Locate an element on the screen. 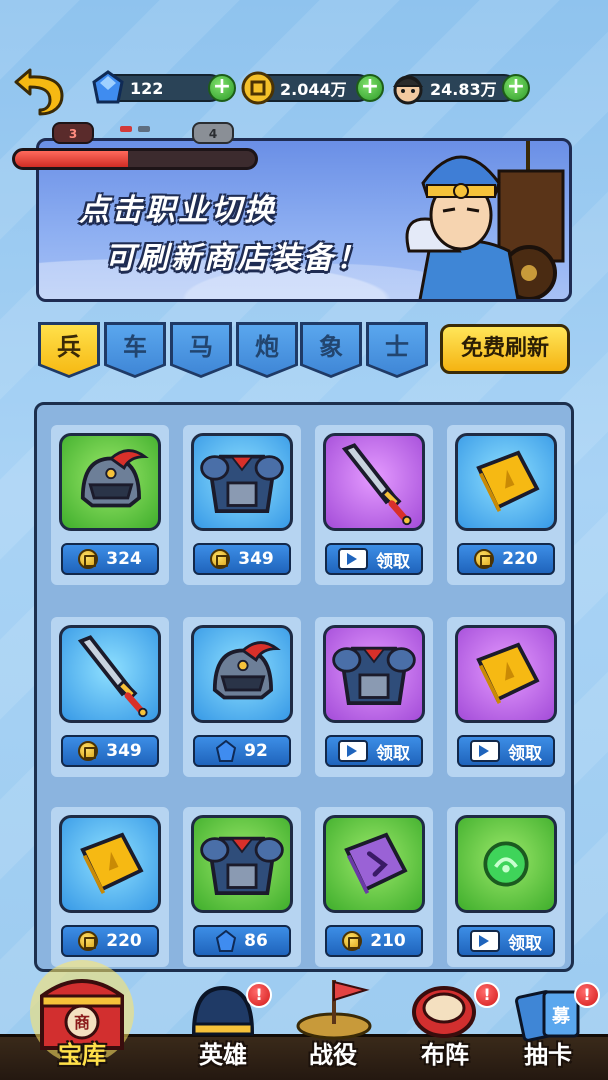 This screenshot has width=608, height=1080. price-label: 86 is located at coordinates (256, 941).